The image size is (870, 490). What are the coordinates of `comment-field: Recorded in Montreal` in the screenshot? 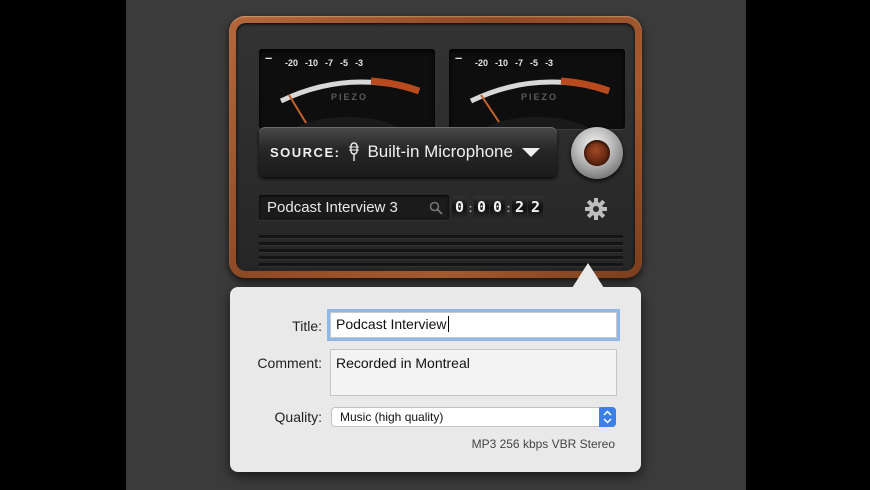 It's located at (473, 372).